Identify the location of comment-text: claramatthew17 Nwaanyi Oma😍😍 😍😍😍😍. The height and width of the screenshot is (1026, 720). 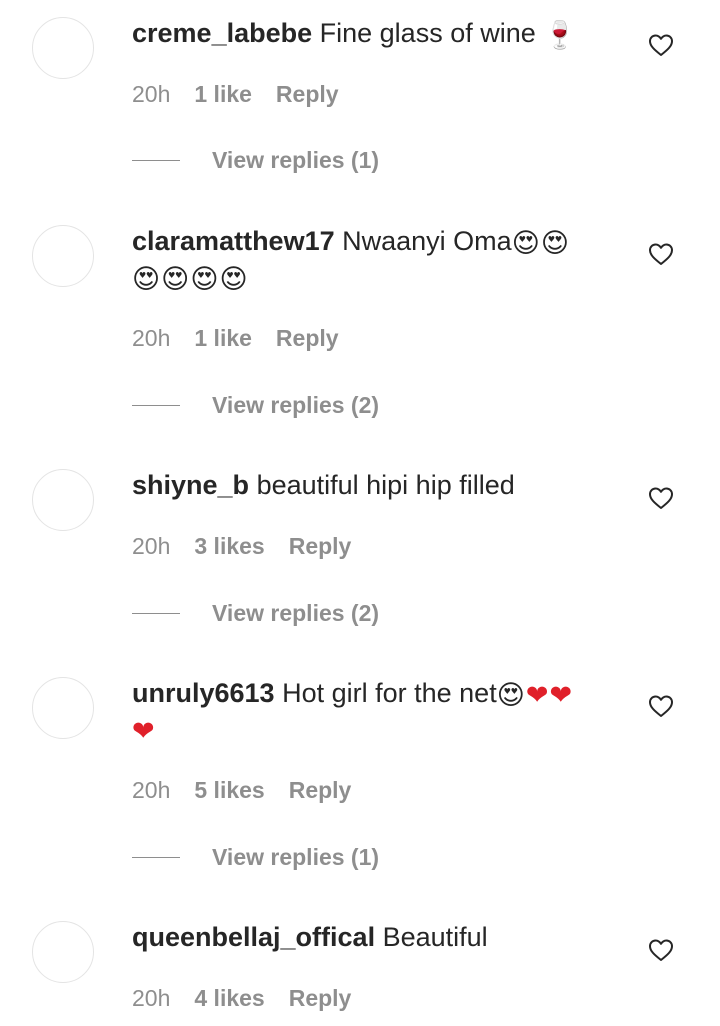
(367, 259).